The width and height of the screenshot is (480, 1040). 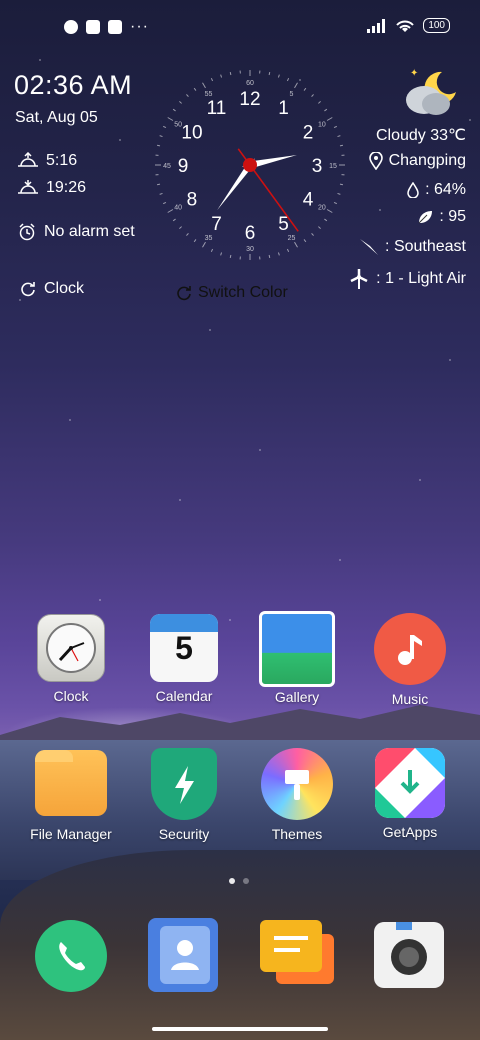 What do you see at coordinates (246, 881) in the screenshot?
I see `page-dot` at bounding box center [246, 881].